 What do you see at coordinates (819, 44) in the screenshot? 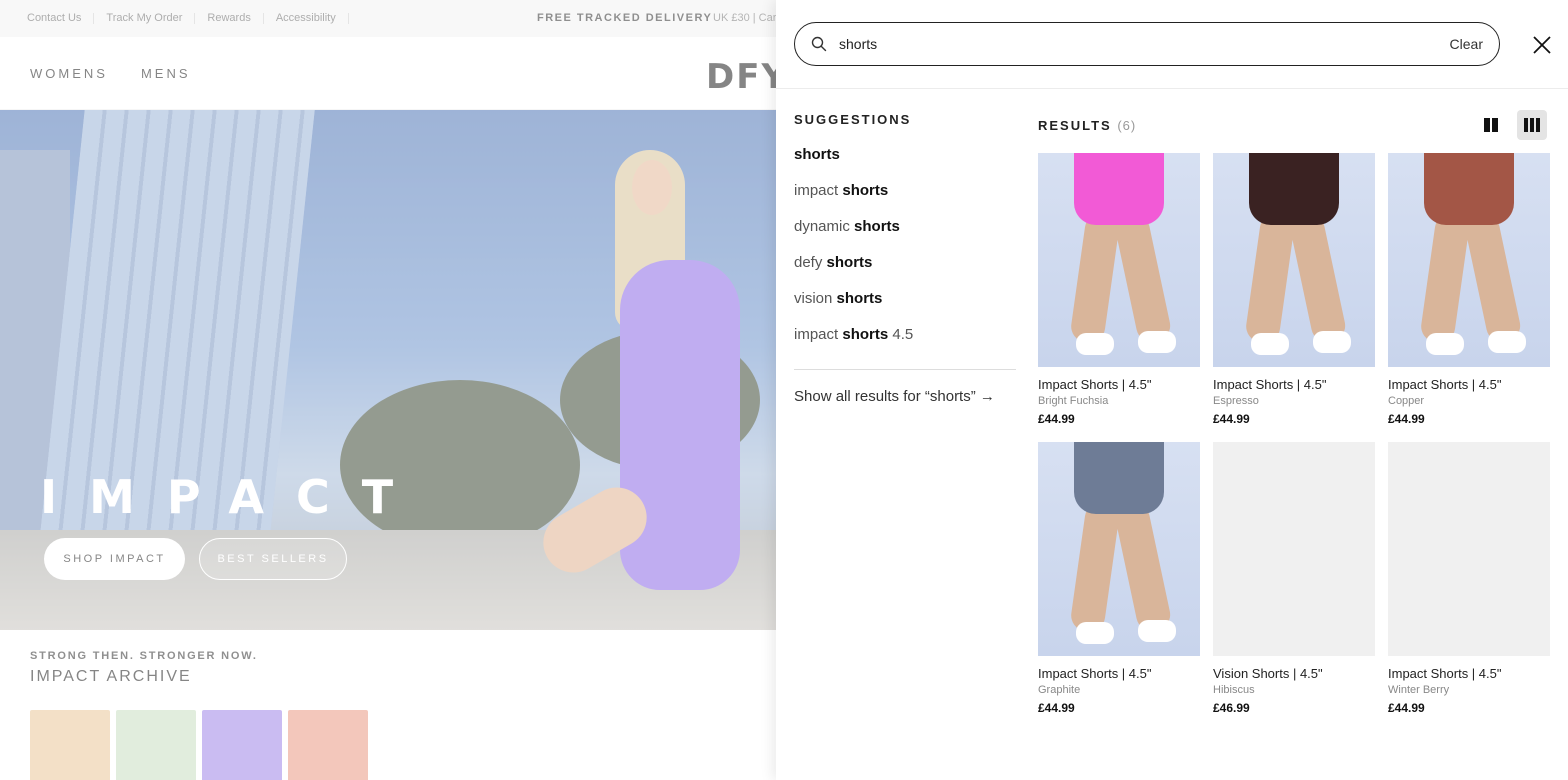
I see `search-icon` at bounding box center [819, 44].